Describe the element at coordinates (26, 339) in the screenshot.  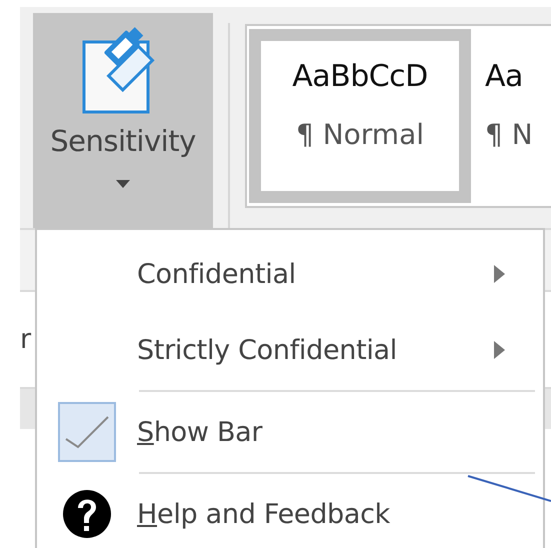
I see `document-text: r` at that location.